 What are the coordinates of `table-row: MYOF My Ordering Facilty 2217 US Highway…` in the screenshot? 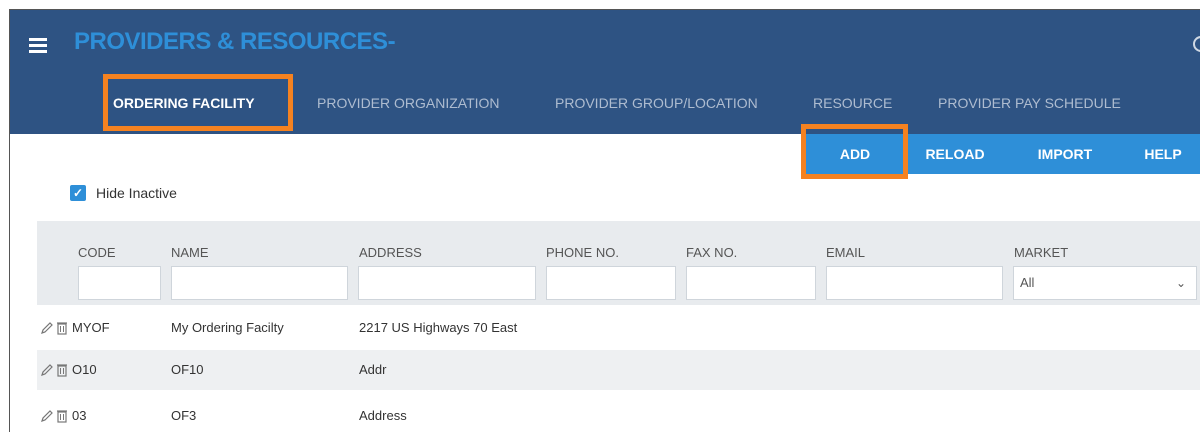 It's located at (618, 328).